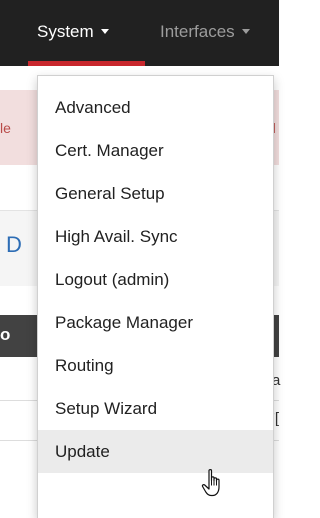  What do you see at coordinates (155, 236) in the screenshot?
I see `menu-item-high-avail-sync: High Avail. Sync` at bounding box center [155, 236].